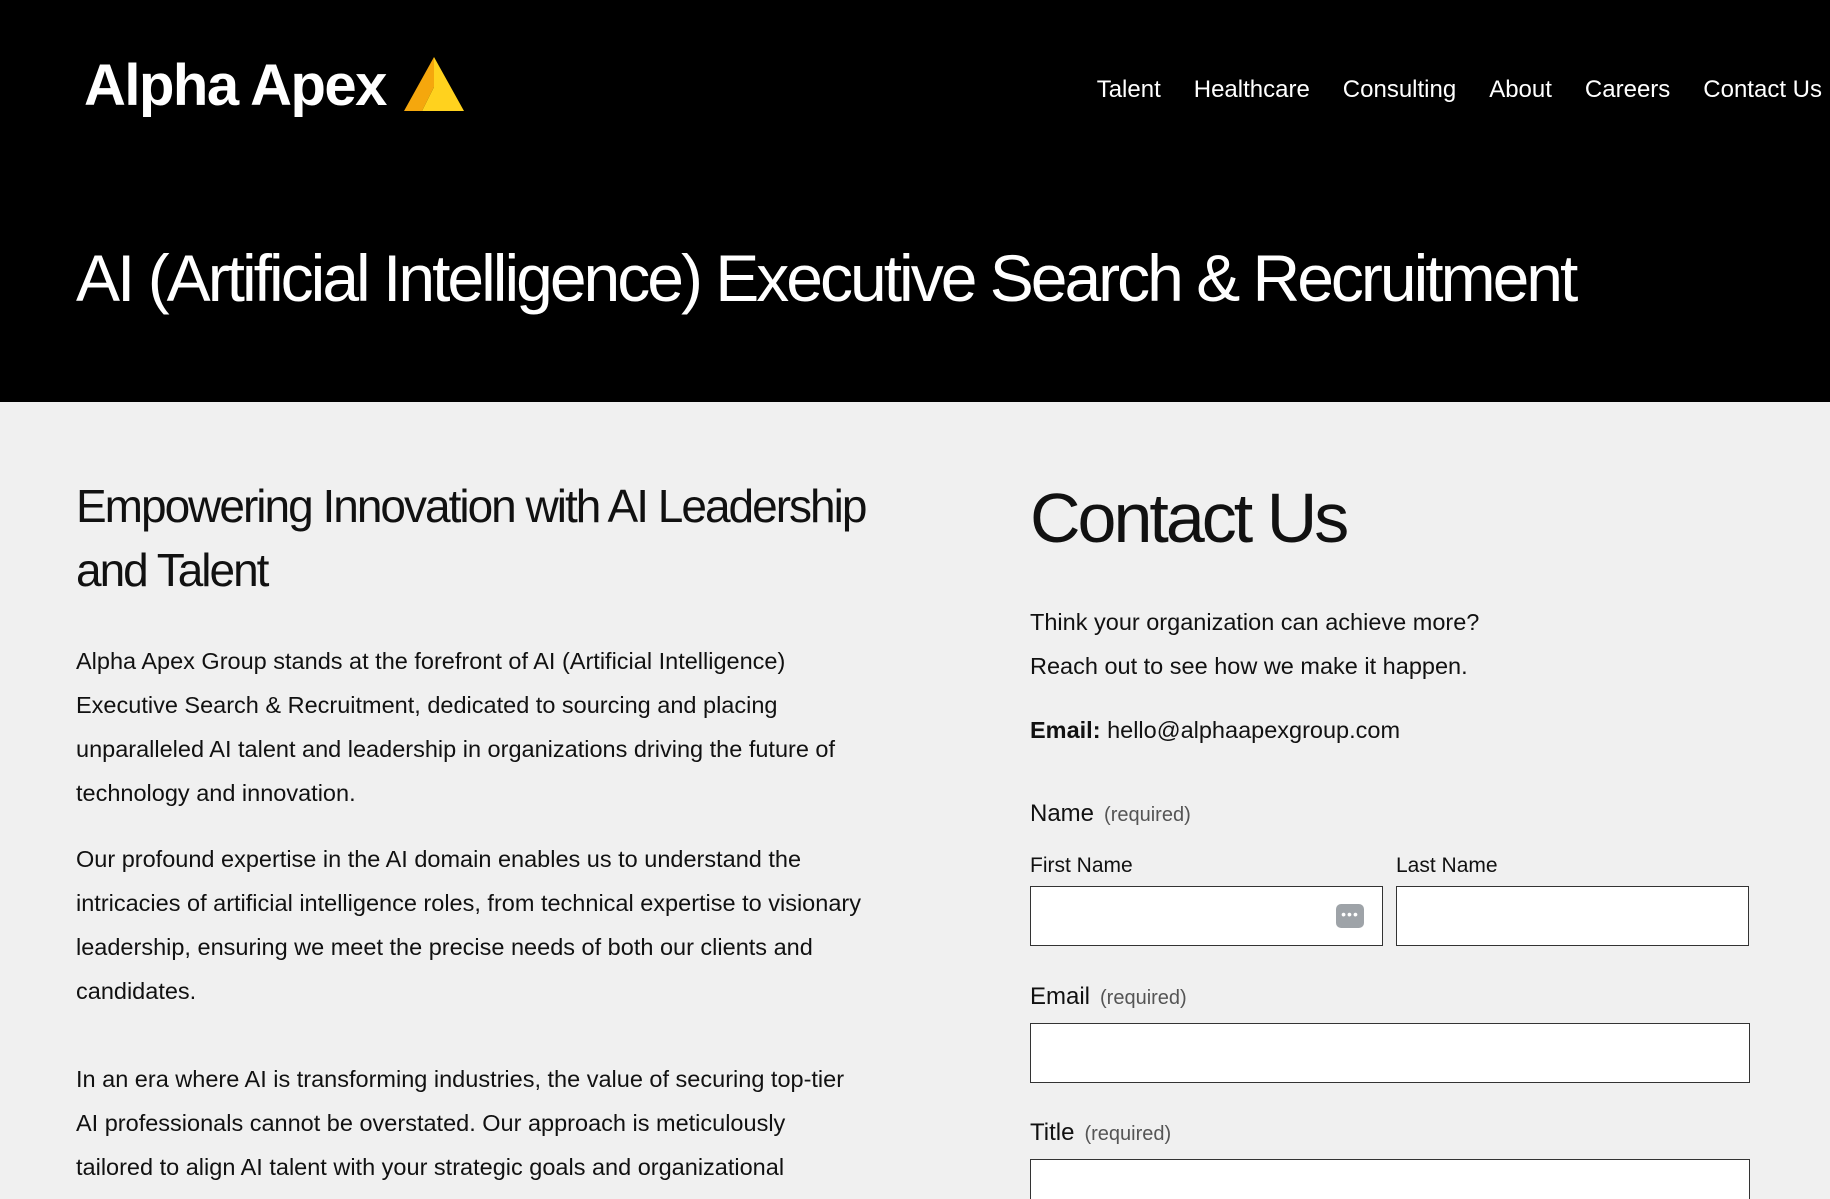 The width and height of the screenshot is (1830, 1199). Describe the element at coordinates (1062, 813) in the screenshot. I see `name-label: Name` at that location.